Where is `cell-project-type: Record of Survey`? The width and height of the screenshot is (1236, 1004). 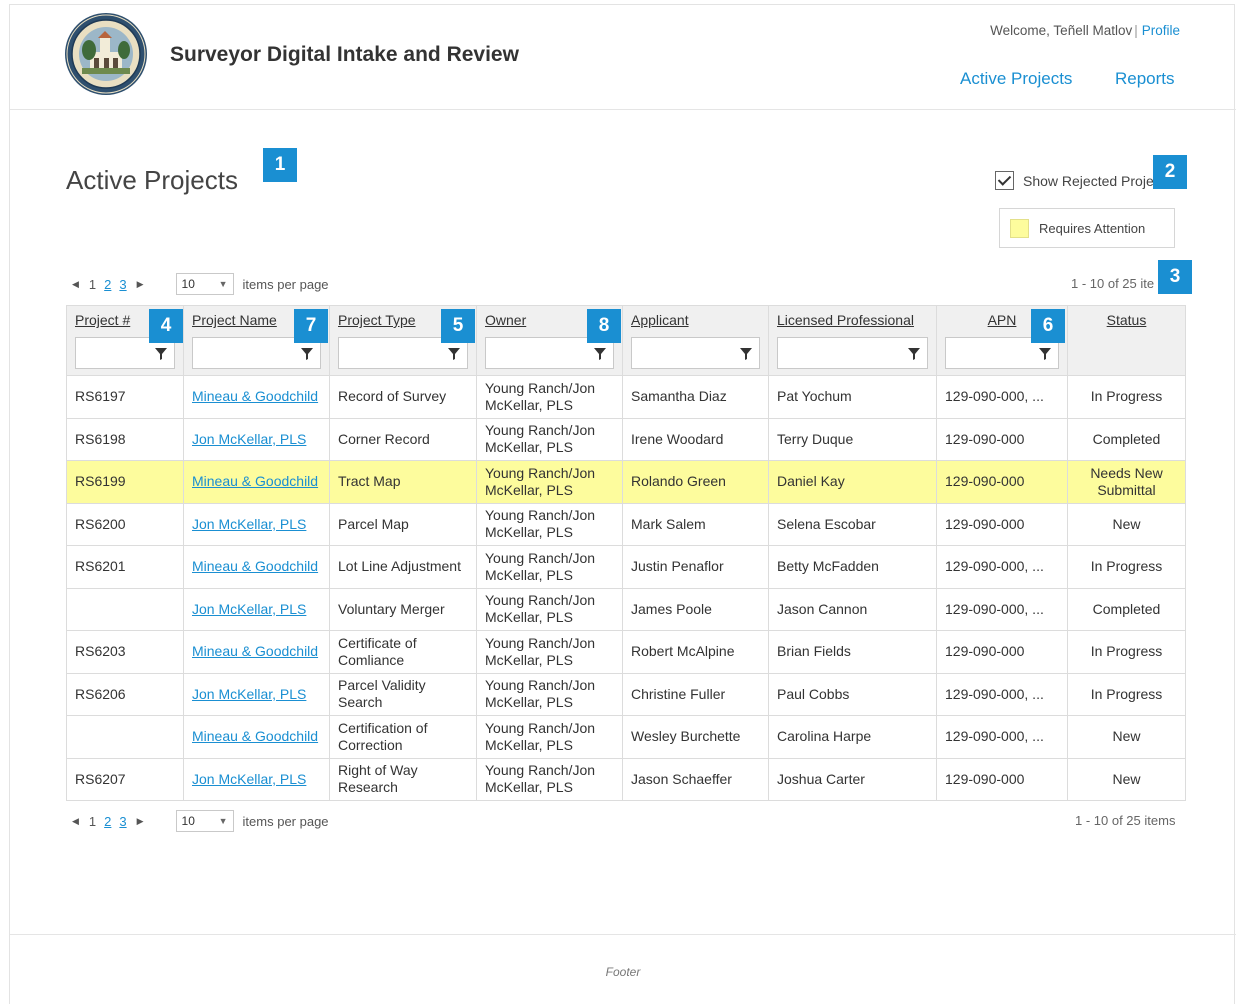
cell-project-type: Record of Survey is located at coordinates (403, 397).